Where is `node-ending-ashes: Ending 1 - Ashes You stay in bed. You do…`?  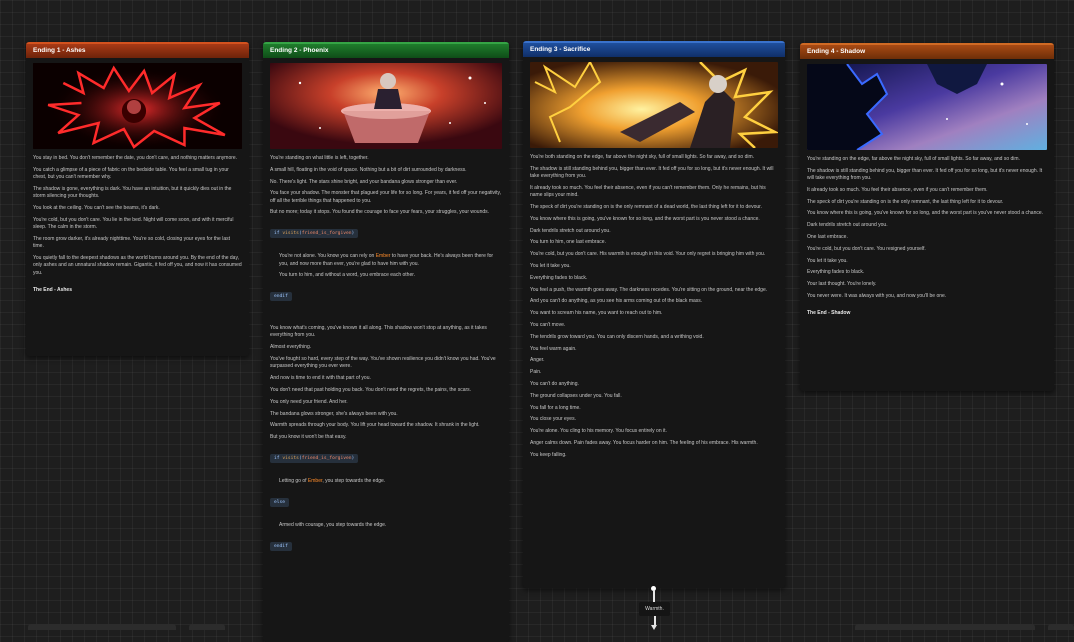 node-ending-ashes: Ending 1 - Ashes You stay in bed. You do… is located at coordinates (137, 199).